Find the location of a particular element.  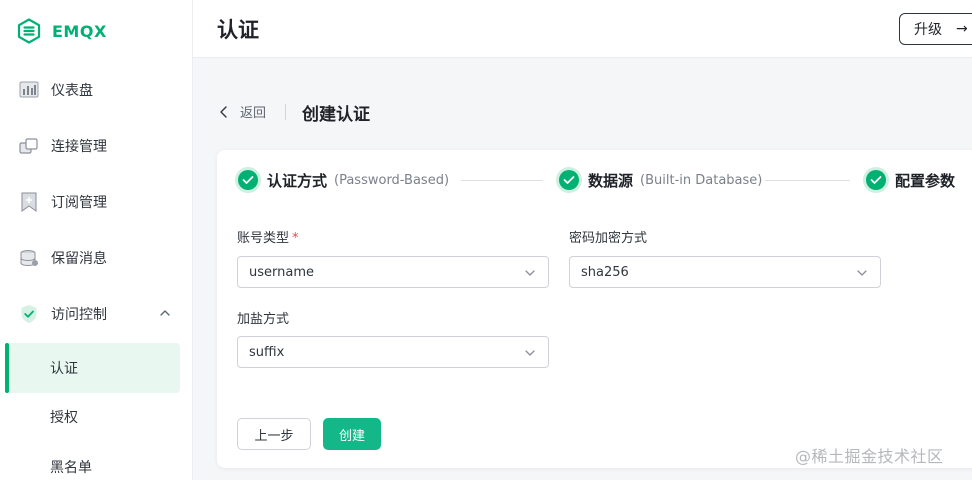

sidebar-item-subscriptions: 订阅管理 is located at coordinates (96, 202).